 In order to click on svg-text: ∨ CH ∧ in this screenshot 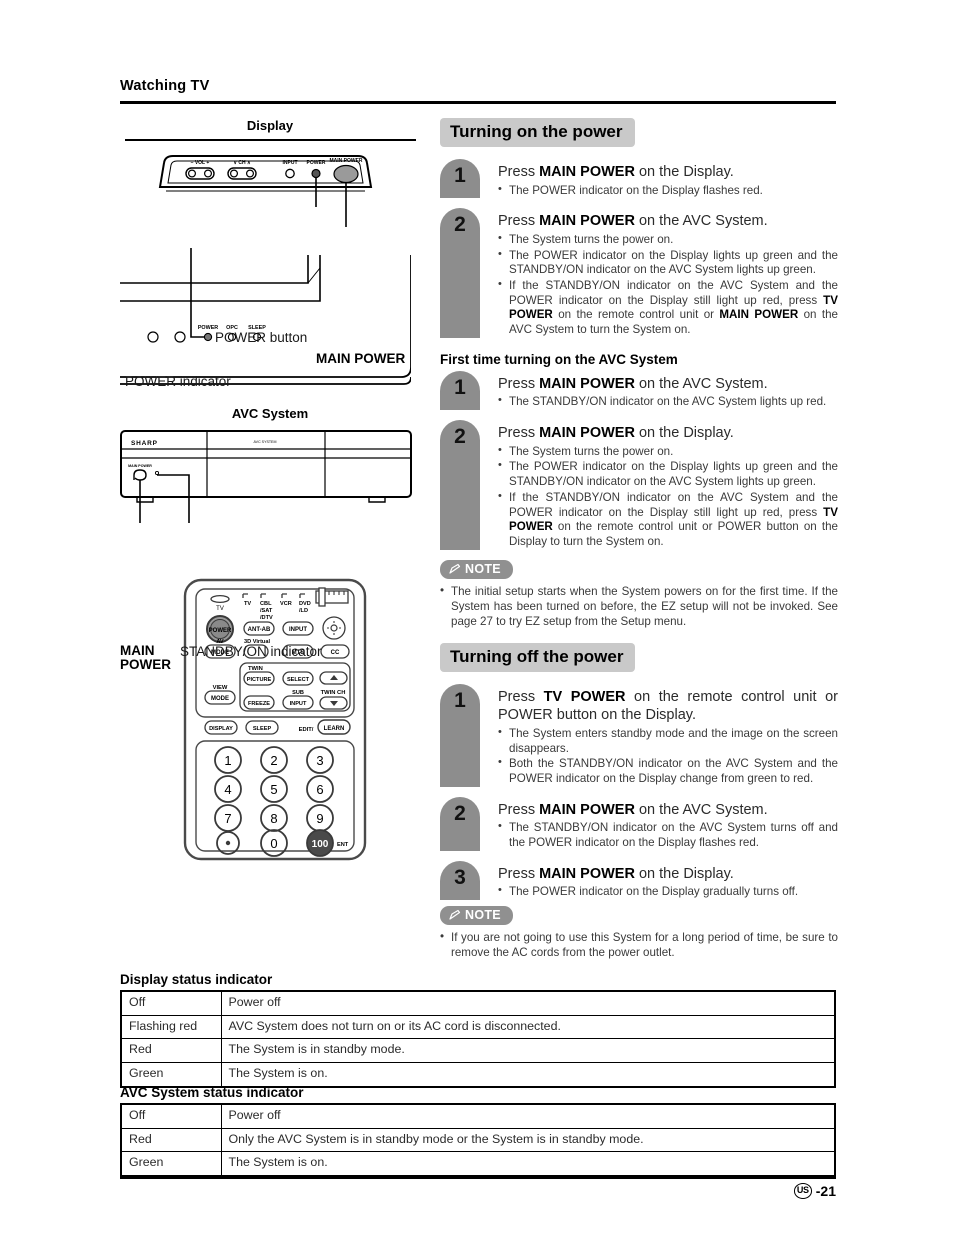, I will do `click(242, 163)`.